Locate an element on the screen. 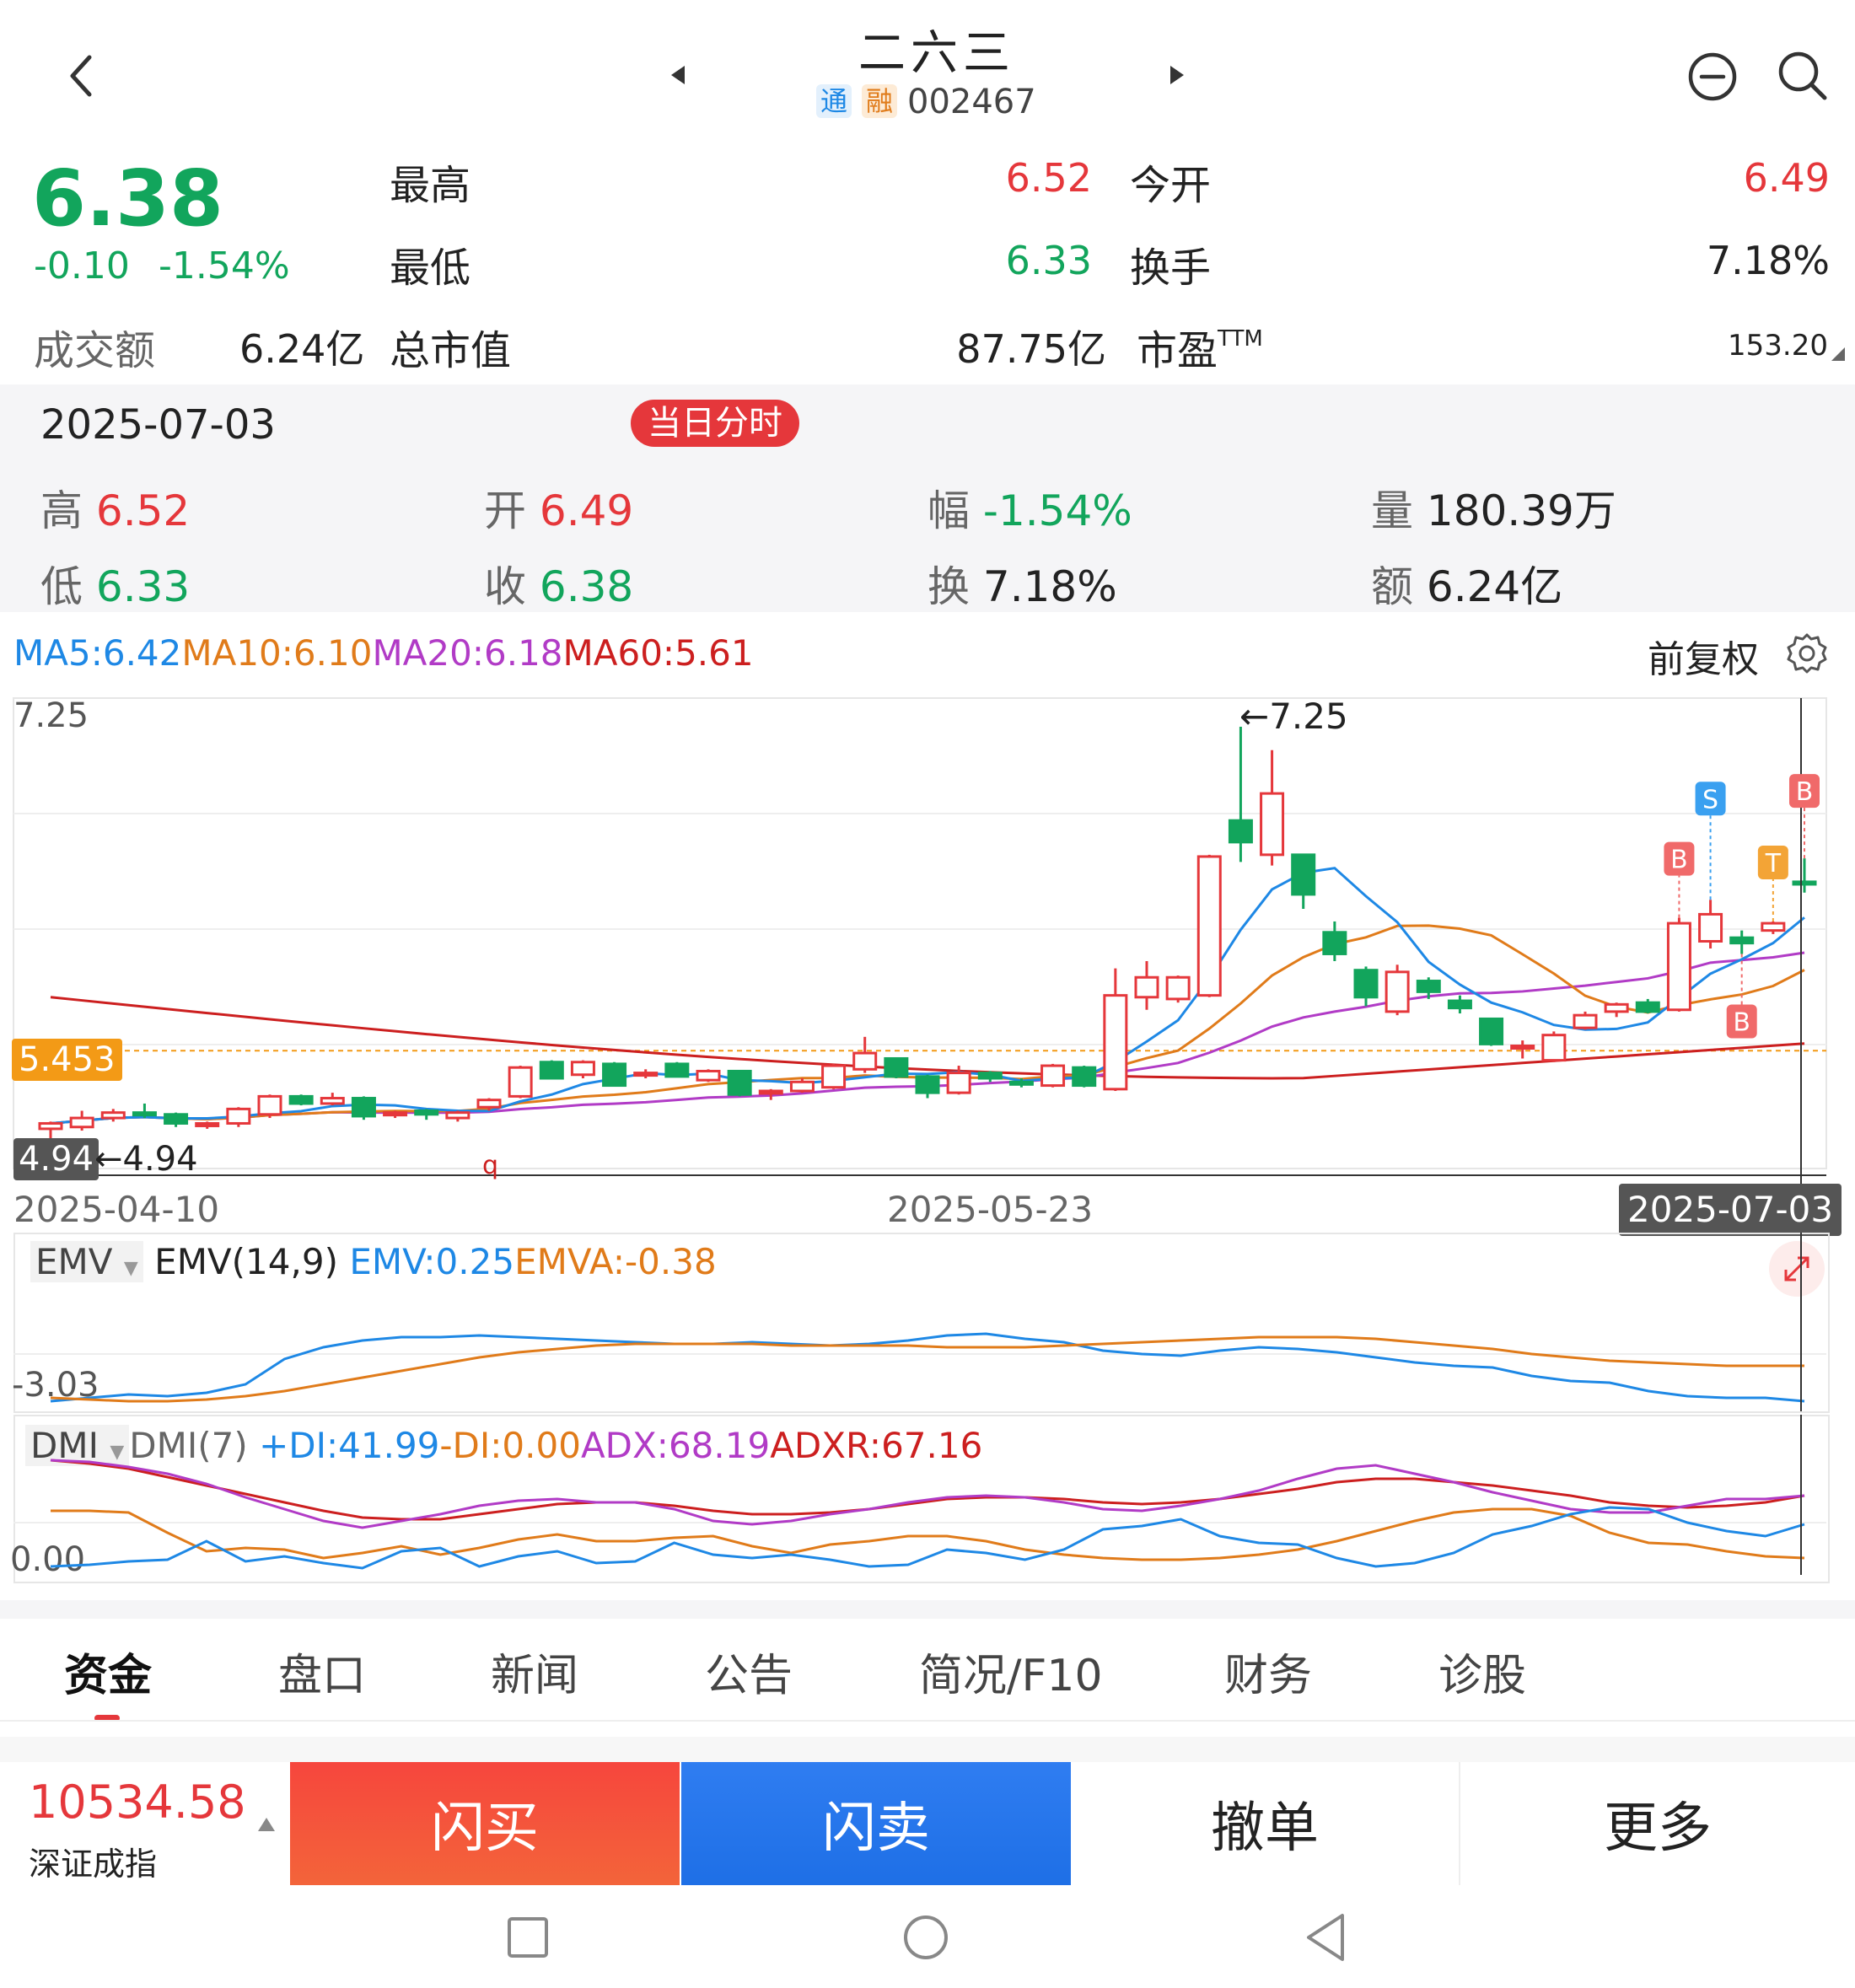  day-turn: 换 7.18% is located at coordinates (1022, 586).